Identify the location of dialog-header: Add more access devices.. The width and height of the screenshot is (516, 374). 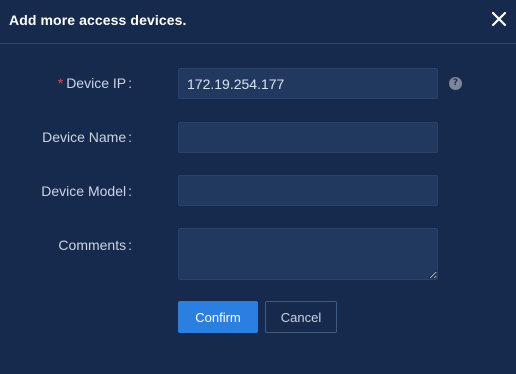
(258, 22).